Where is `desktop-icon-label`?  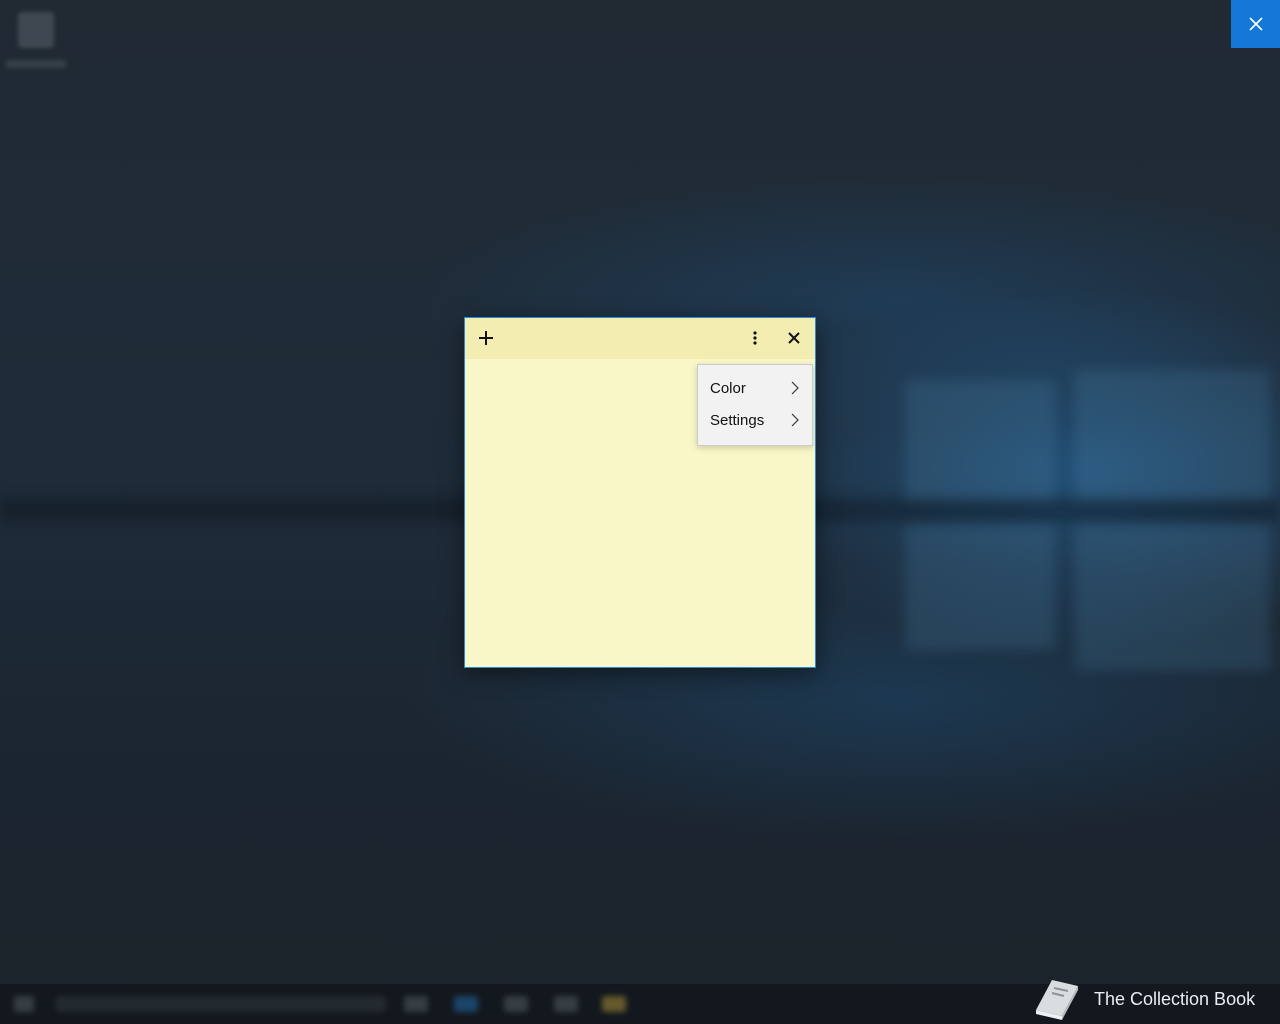 desktop-icon-label is located at coordinates (36, 64).